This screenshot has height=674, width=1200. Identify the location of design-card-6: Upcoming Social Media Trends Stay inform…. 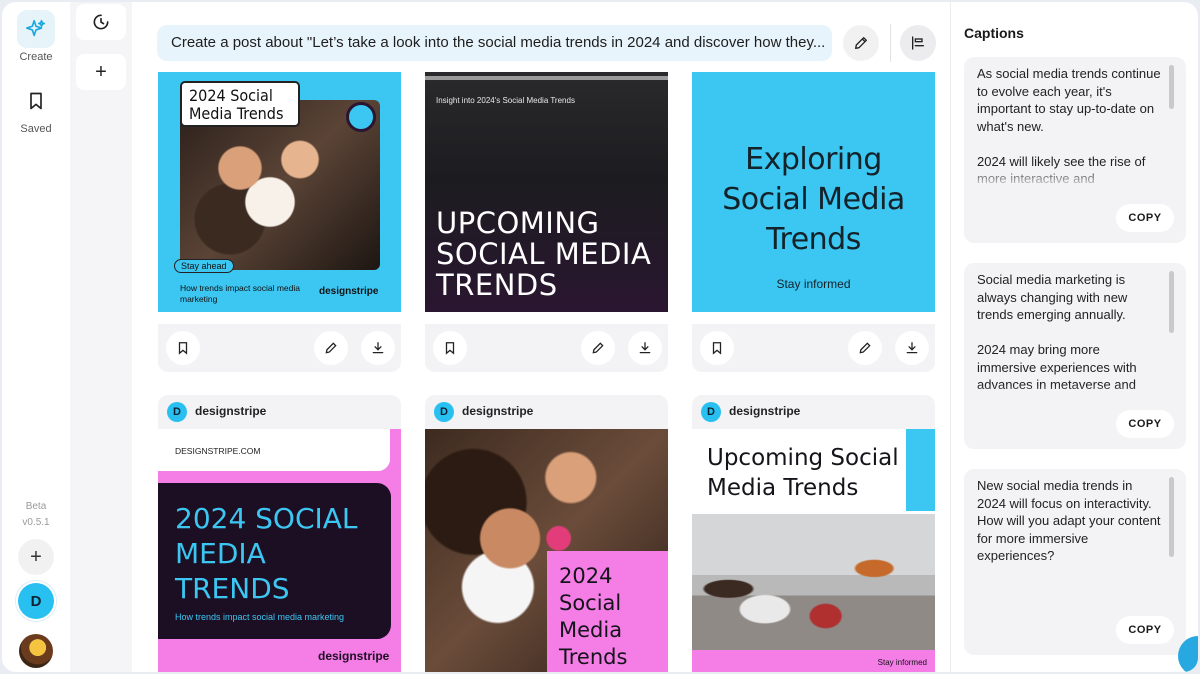
(813, 550).